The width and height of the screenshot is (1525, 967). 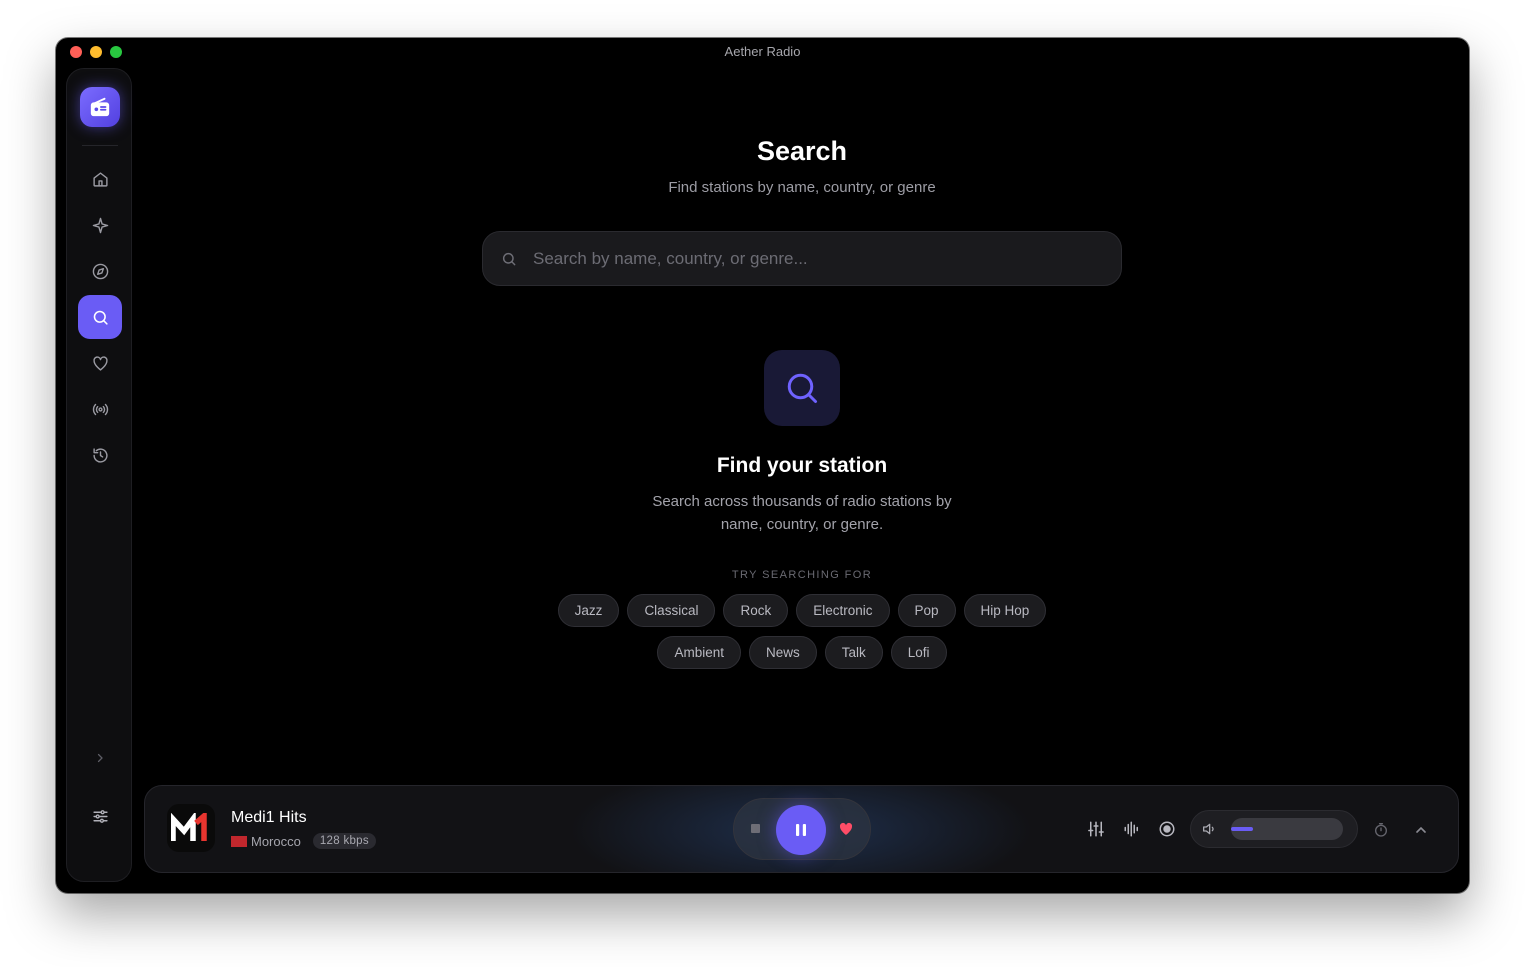 I want to click on volume-control, so click(x=1274, y=829).